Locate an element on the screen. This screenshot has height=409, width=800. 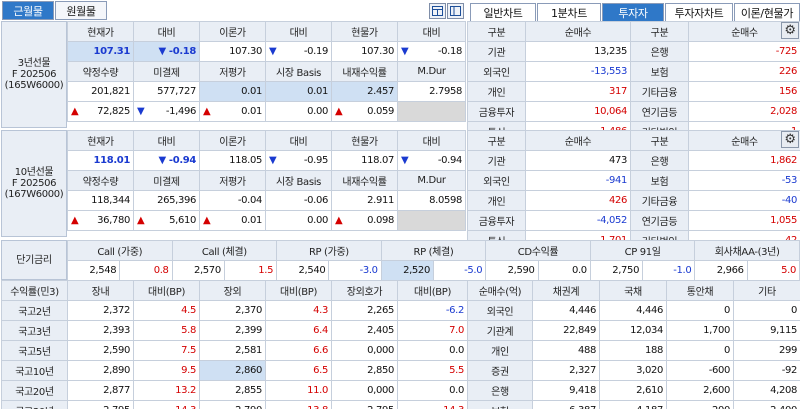
futures-10y-basis: -0.06 is located at coordinates (298, 200).